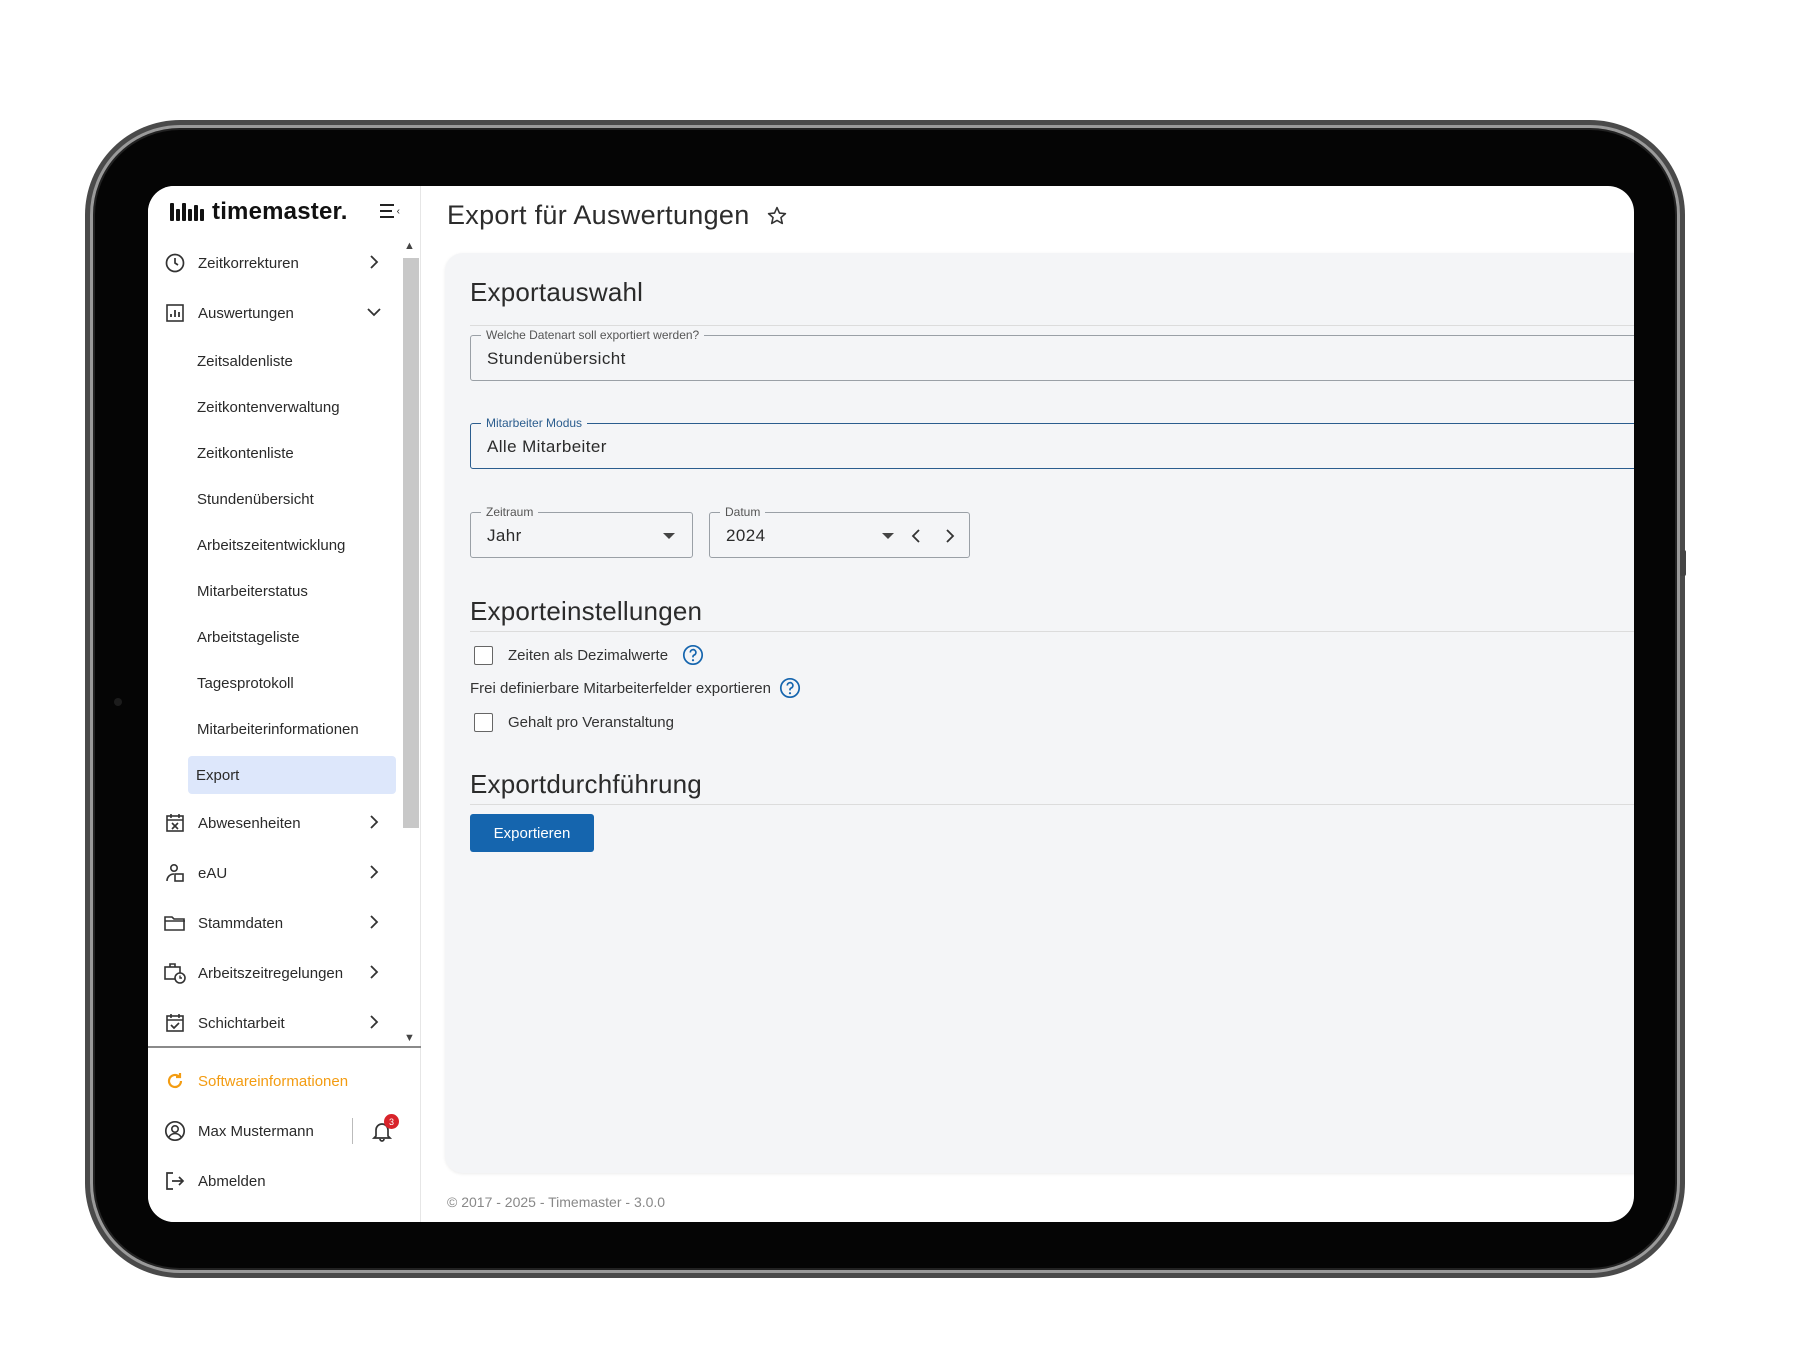 The height and width of the screenshot is (1360, 1800). I want to click on sidebar-item-label: Schichtarbeit, so click(241, 1023).